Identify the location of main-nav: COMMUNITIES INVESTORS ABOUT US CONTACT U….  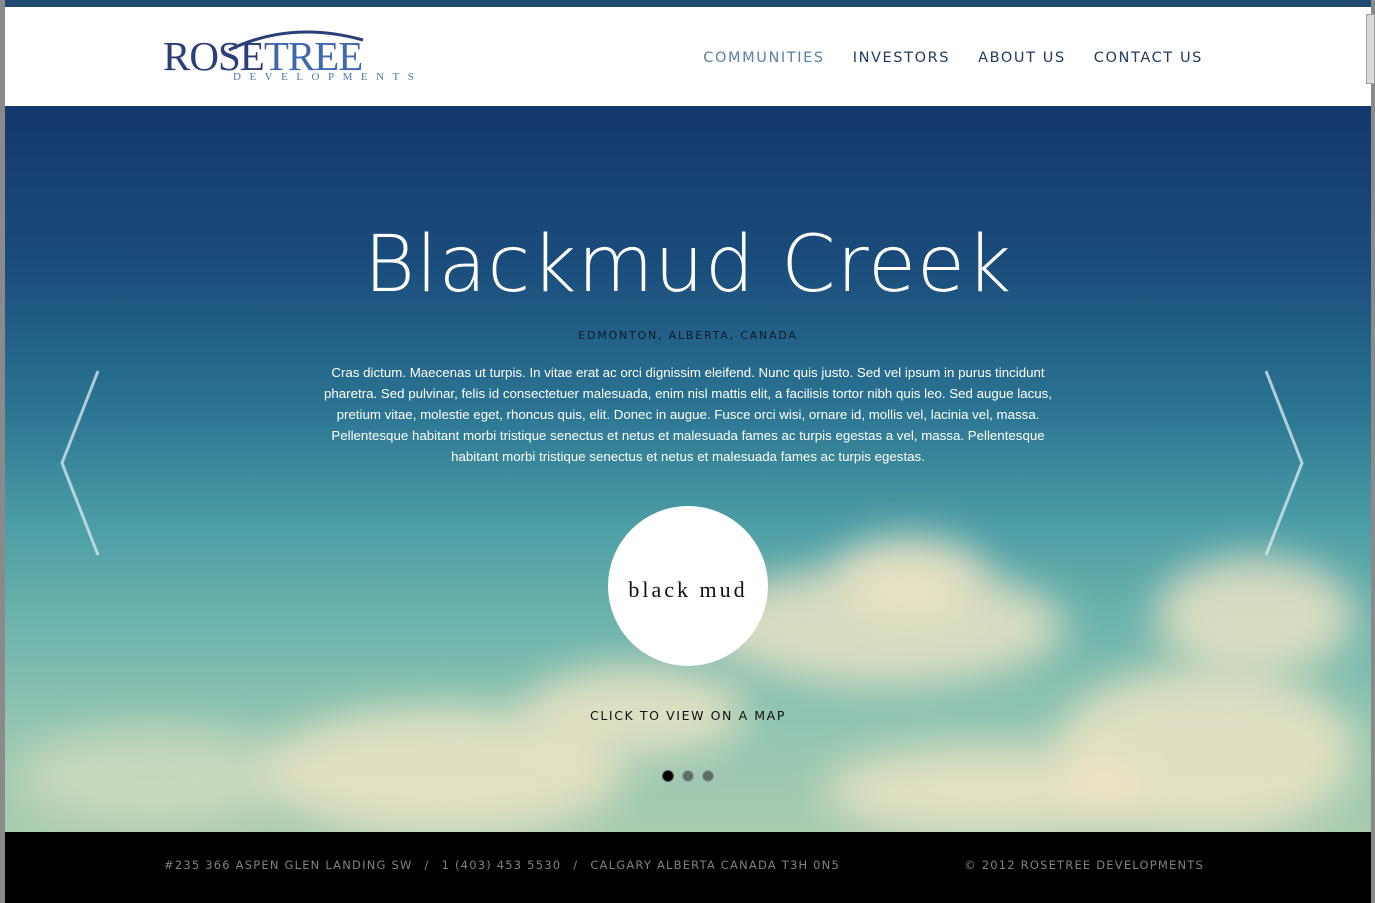
(953, 58).